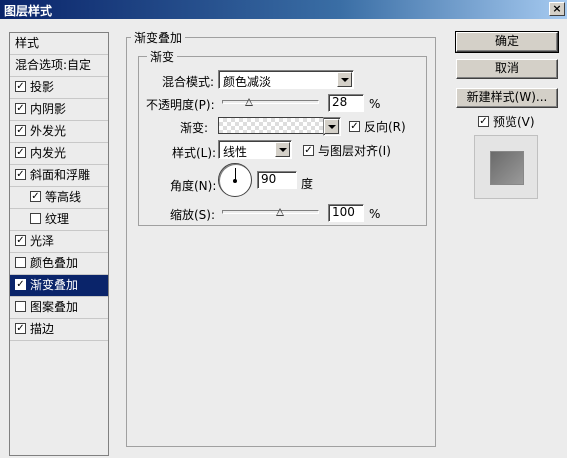  Describe the element at coordinates (286, 79) in the screenshot. I see `blend-mode-select: 颜色减淡` at that location.